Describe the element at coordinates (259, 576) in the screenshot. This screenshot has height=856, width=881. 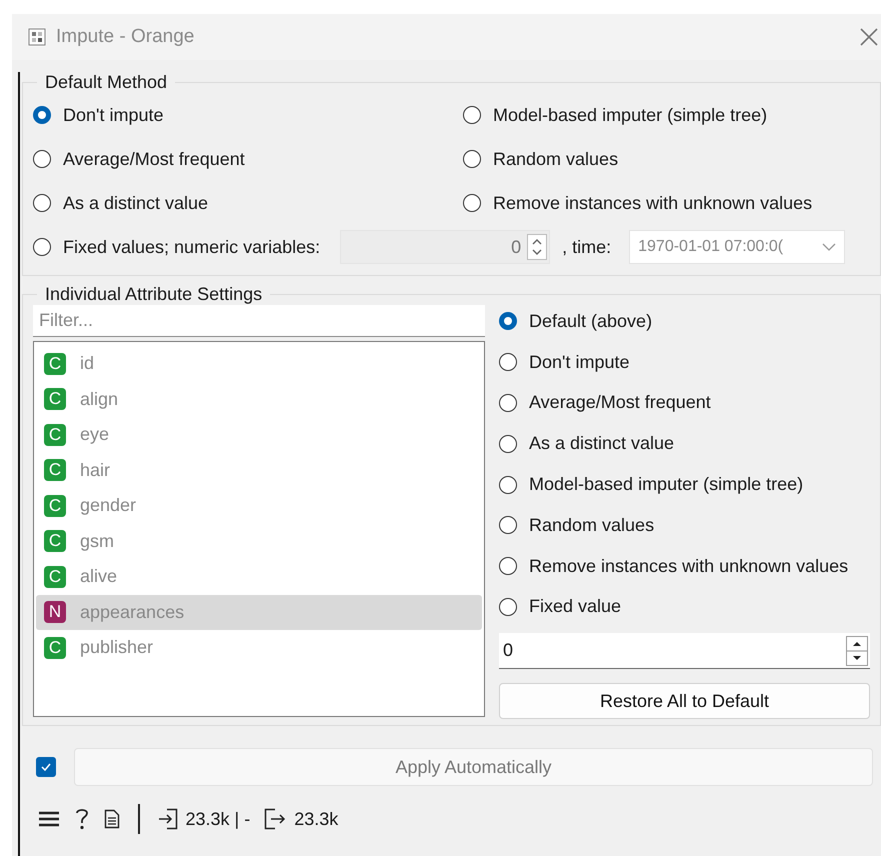
I see `attribute-item: C alive` at that location.